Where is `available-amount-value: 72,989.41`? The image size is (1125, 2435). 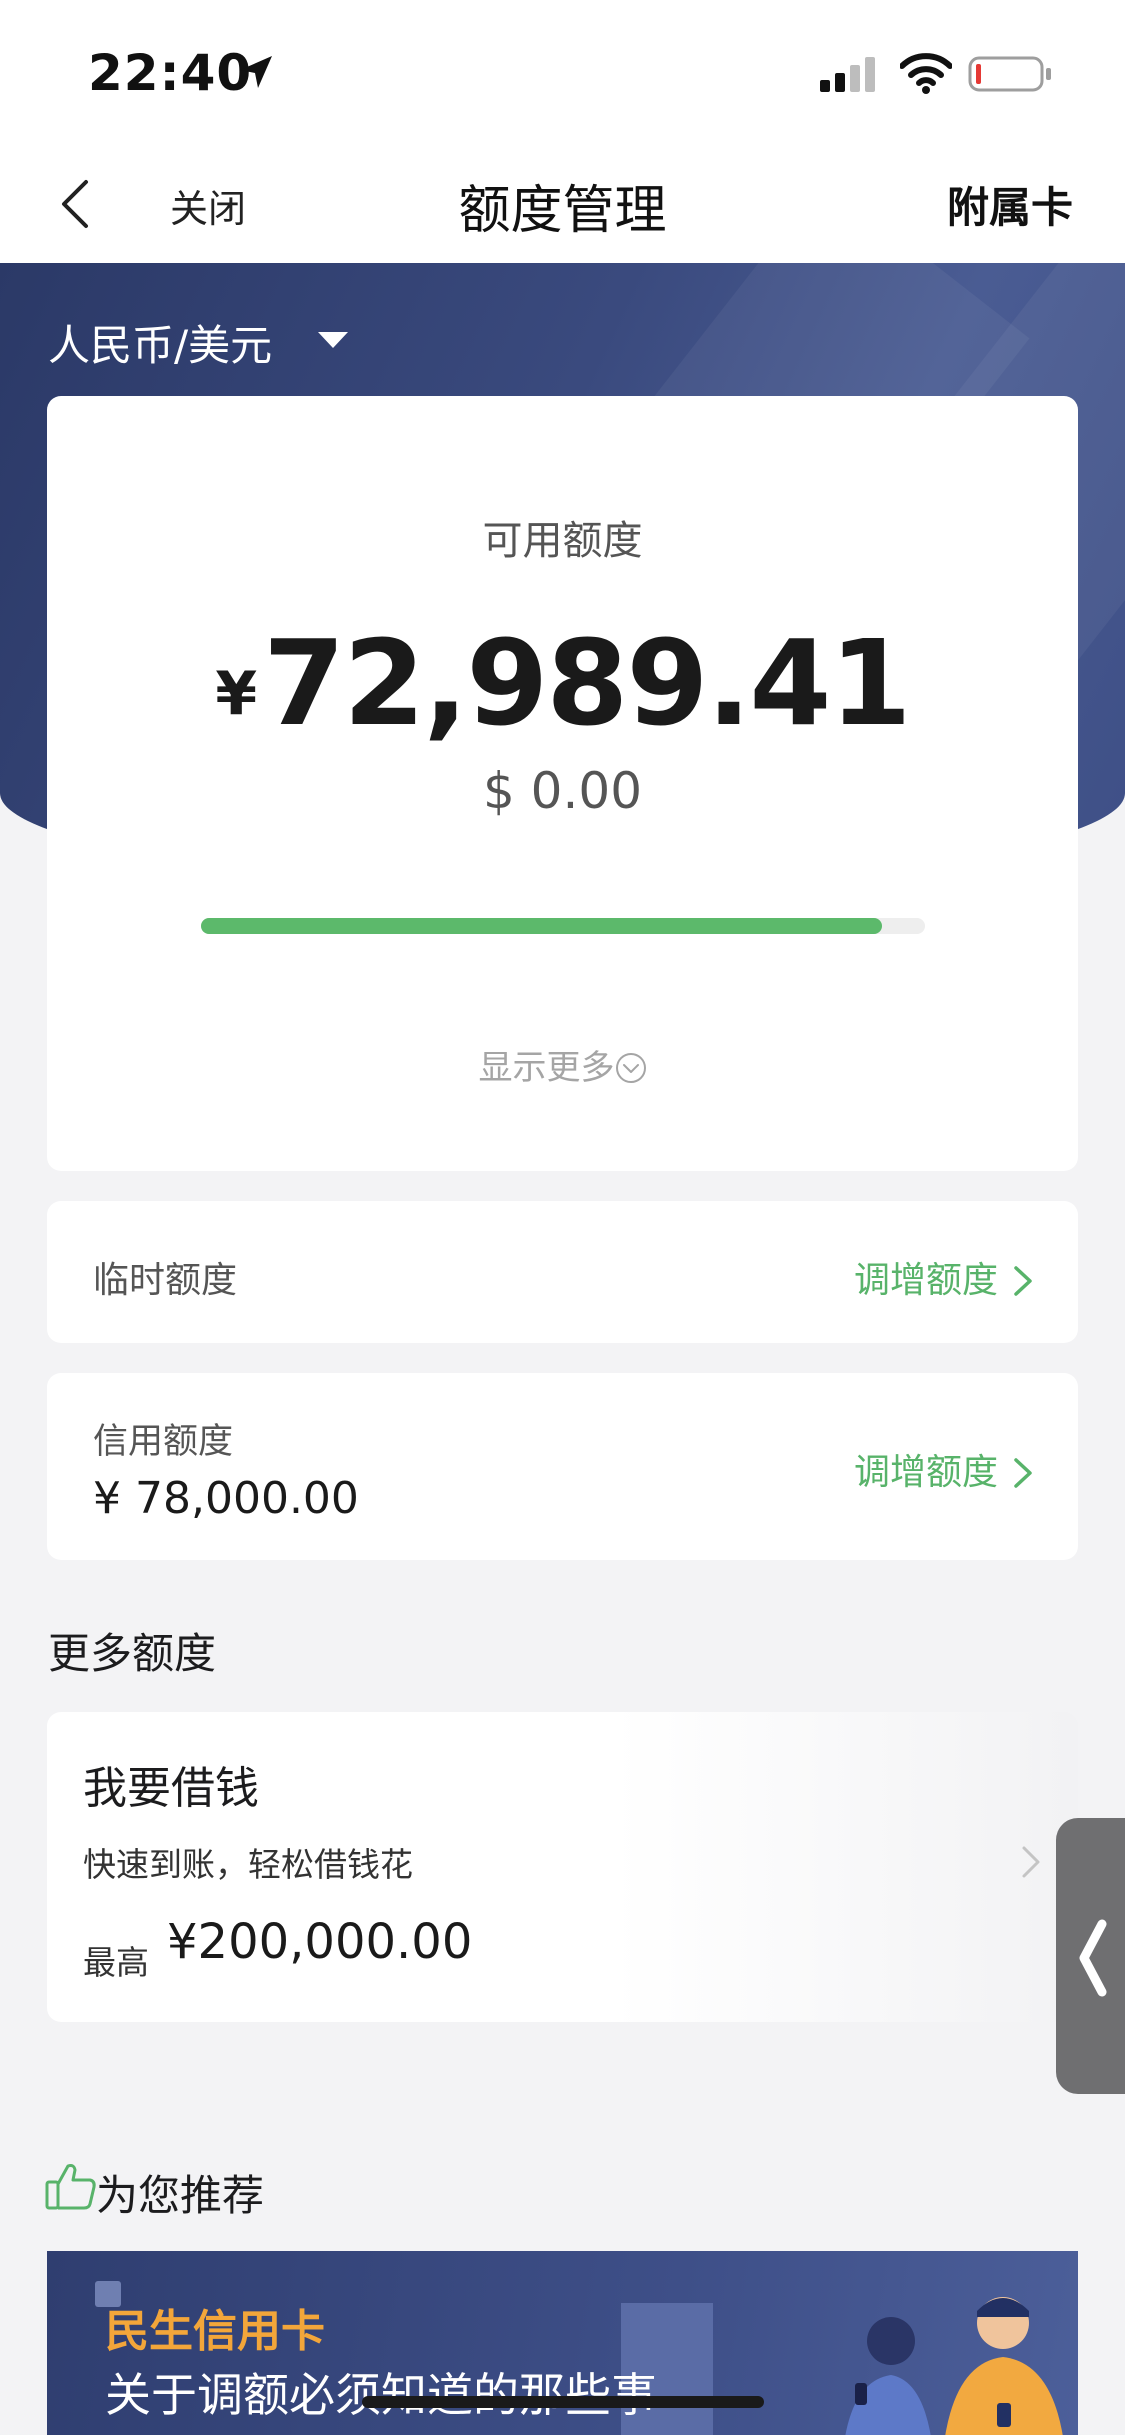 available-amount-value: 72,989.41 is located at coordinates (587, 683).